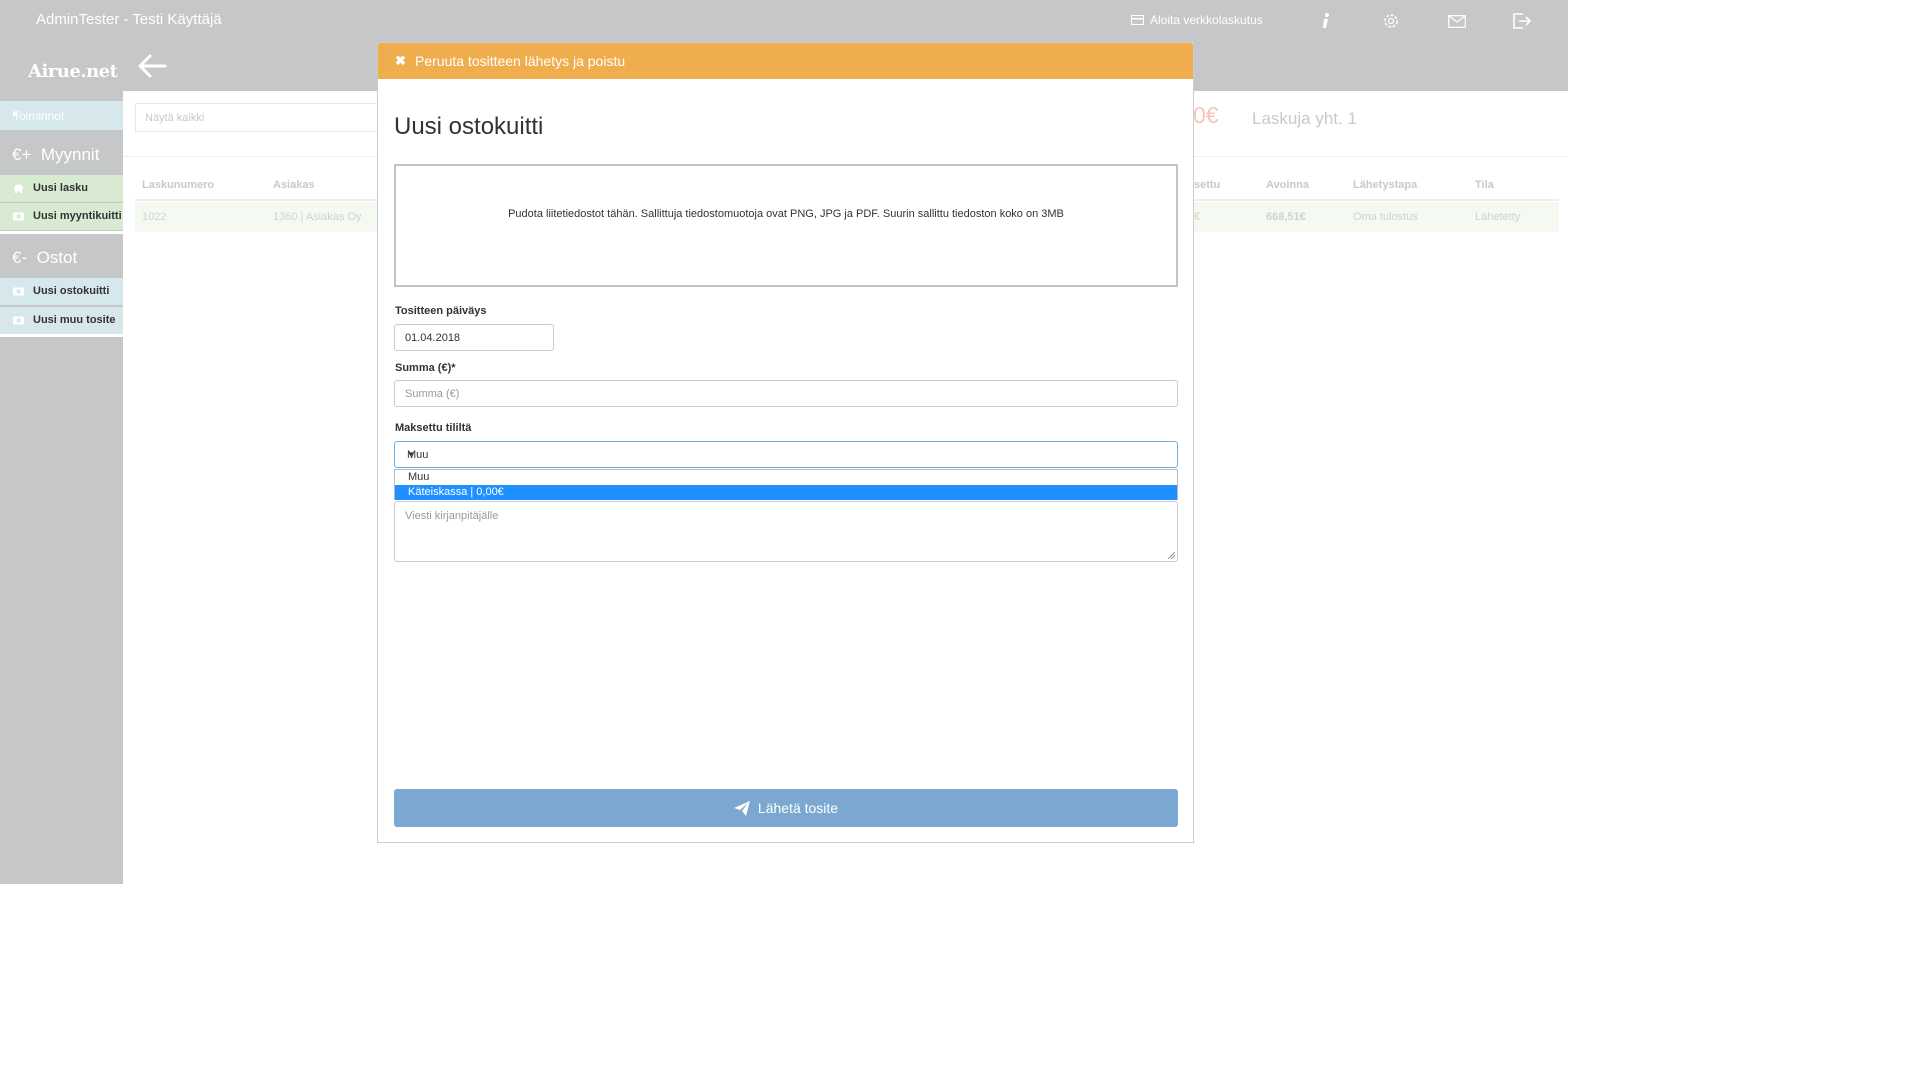 The width and height of the screenshot is (1916, 1080). Describe the element at coordinates (71, 291) in the screenshot. I see `new-purchase-receipt-label: Uusi ostokuitti` at that location.